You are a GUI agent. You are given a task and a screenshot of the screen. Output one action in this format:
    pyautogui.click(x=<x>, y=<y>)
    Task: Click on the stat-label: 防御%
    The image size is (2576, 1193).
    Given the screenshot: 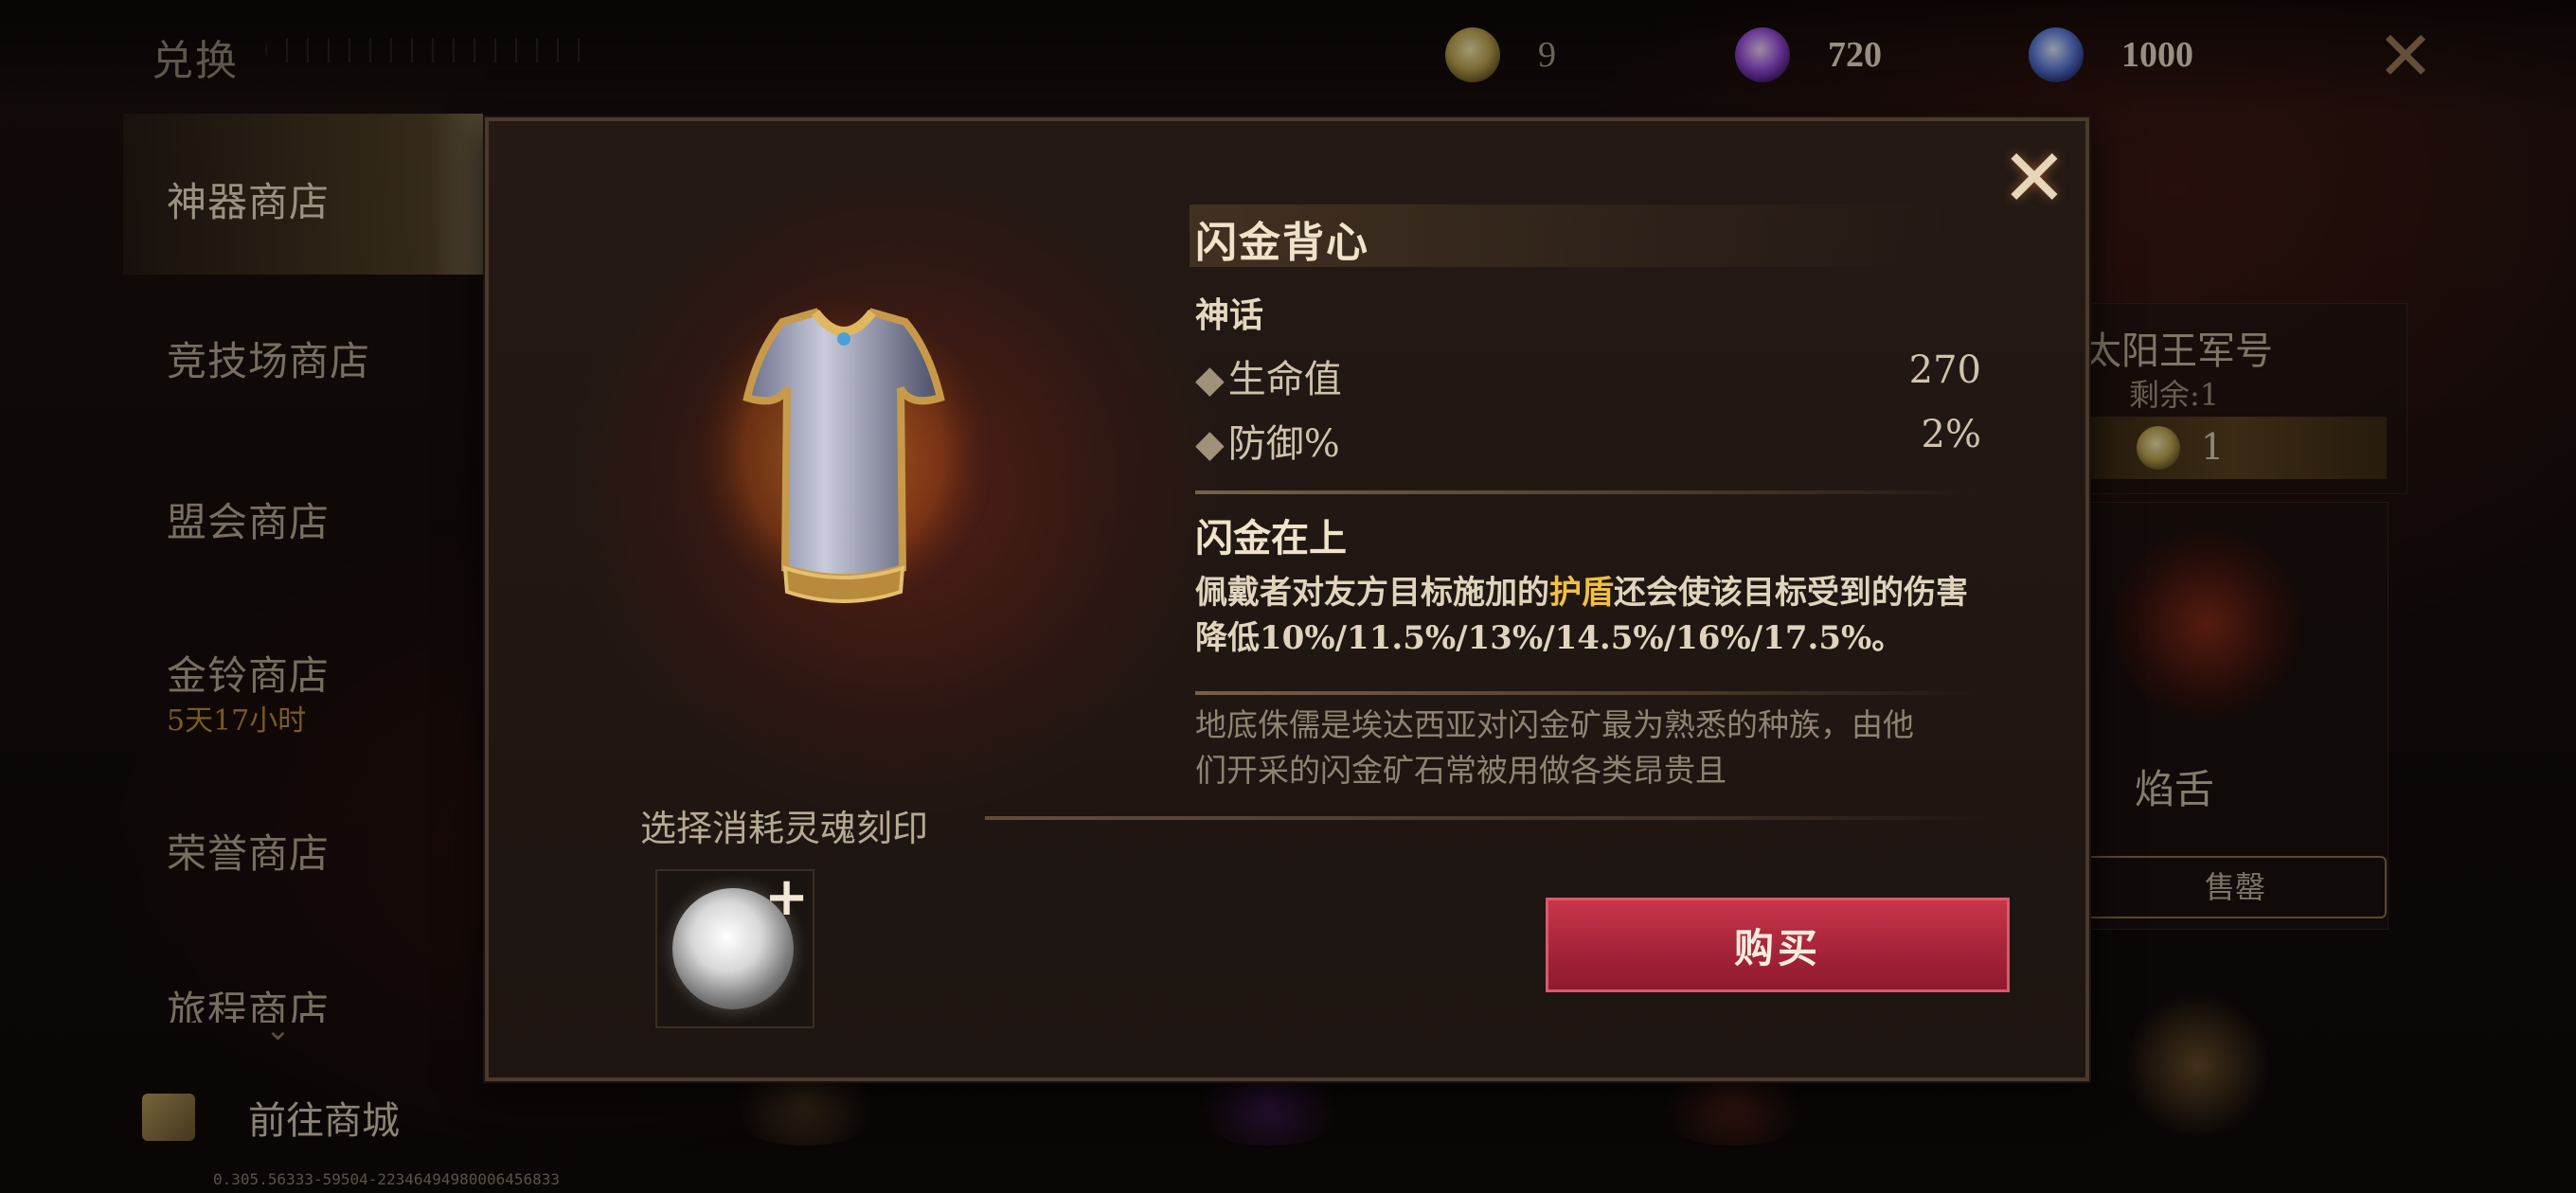 What is the action you would take?
    pyautogui.click(x=1283, y=444)
    